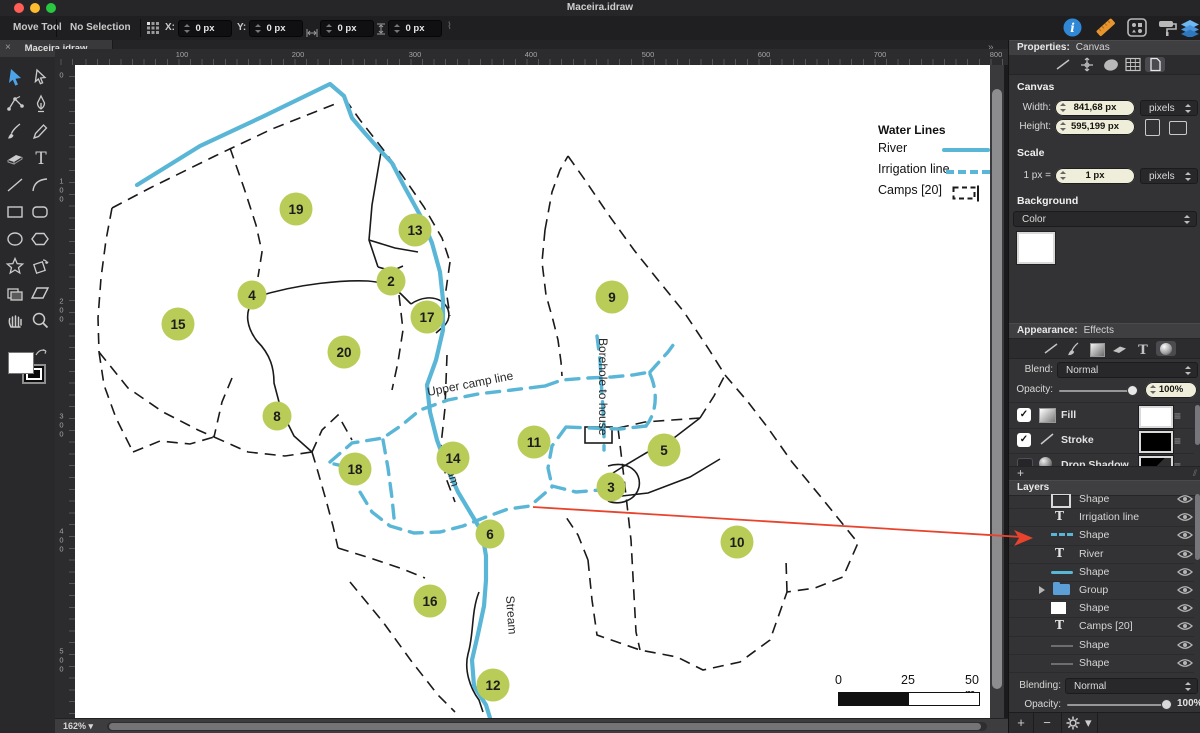 This screenshot has height=733, width=1200. Describe the element at coordinates (1166, 348) in the screenshot. I see `appearance-effects-icon` at that location.